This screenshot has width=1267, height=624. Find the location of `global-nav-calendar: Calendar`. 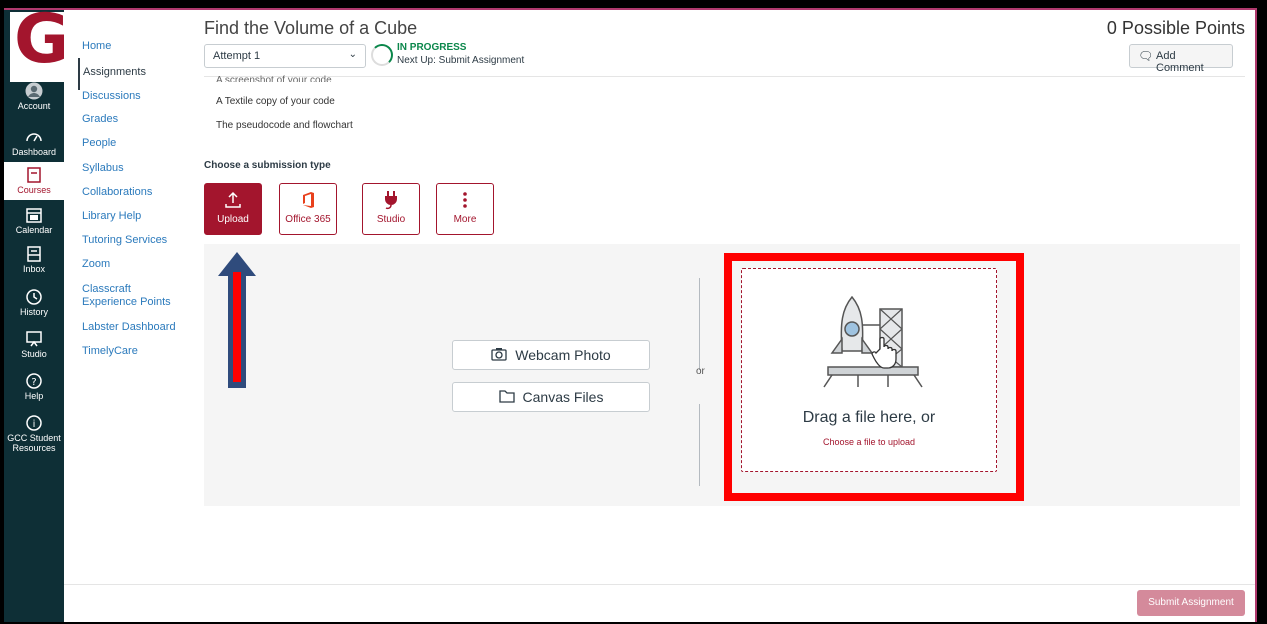

global-nav-calendar: Calendar is located at coordinates (34, 220).